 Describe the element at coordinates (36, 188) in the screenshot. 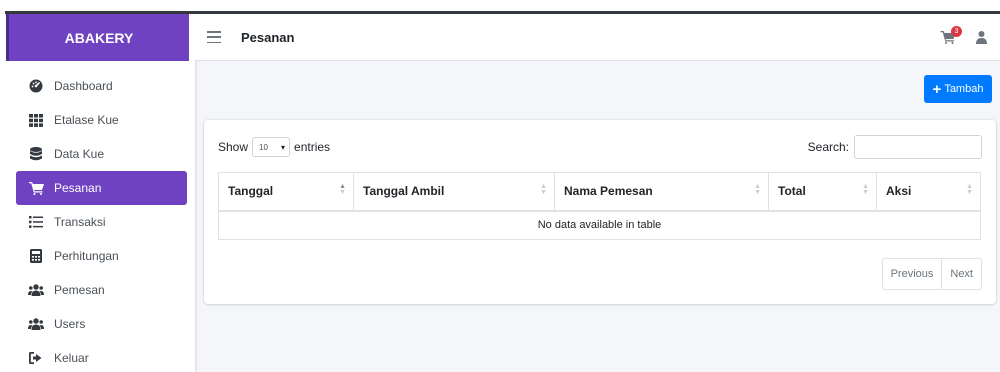

I see `cart-icon` at that location.